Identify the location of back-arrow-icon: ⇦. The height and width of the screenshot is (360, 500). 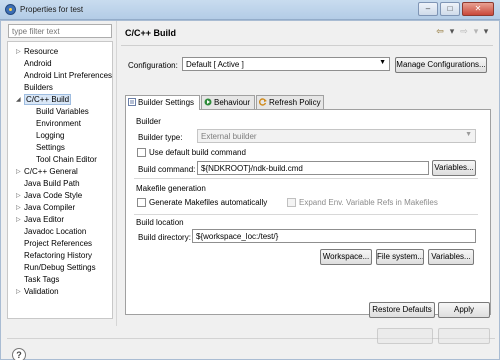
(440, 31).